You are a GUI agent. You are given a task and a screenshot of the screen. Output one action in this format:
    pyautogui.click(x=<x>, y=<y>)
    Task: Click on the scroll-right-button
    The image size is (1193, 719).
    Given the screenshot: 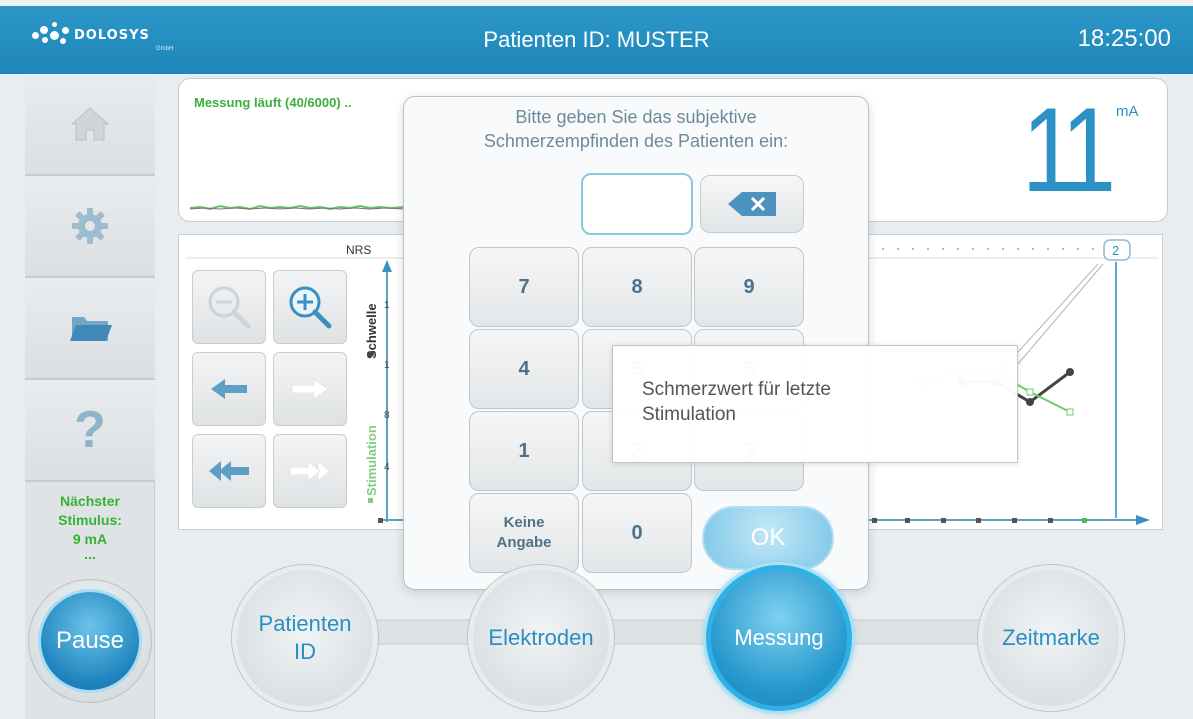 What is the action you would take?
    pyautogui.click(x=310, y=389)
    